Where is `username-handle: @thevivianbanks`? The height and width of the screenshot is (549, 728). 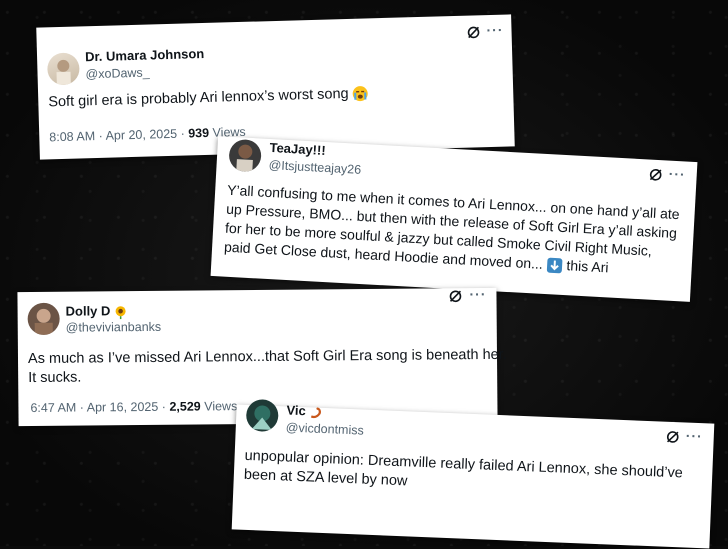 username-handle: @thevivianbanks is located at coordinates (114, 327).